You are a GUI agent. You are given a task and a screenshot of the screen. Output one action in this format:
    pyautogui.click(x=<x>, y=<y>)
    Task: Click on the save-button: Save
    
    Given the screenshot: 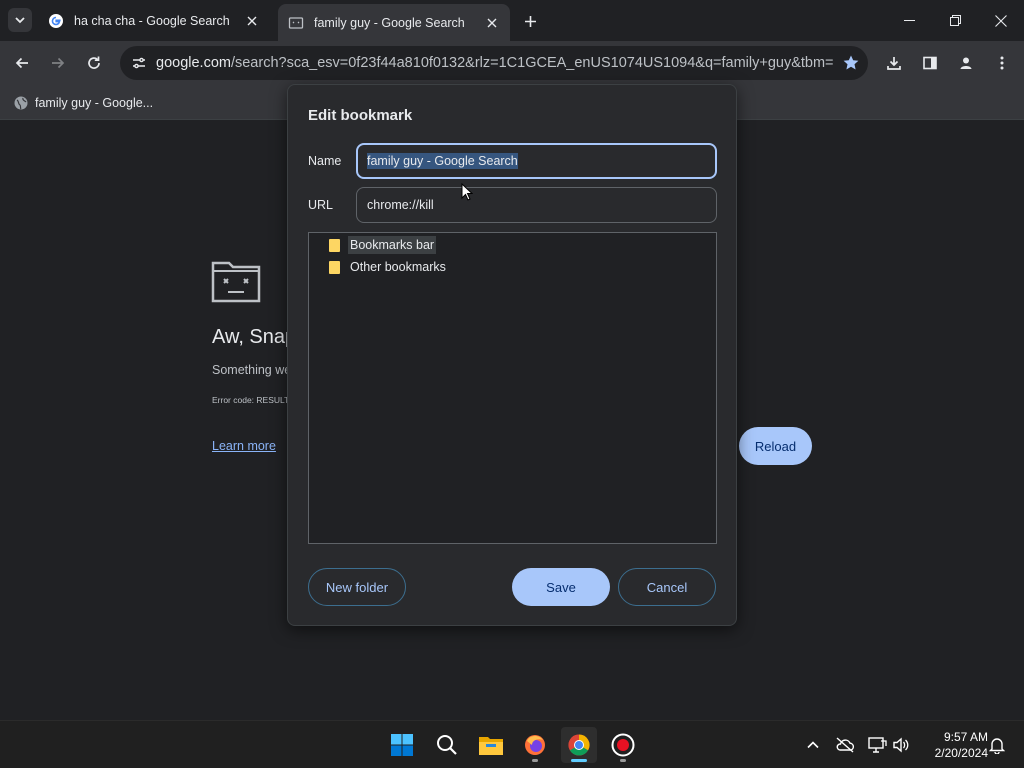 What is the action you would take?
    pyautogui.click(x=561, y=587)
    